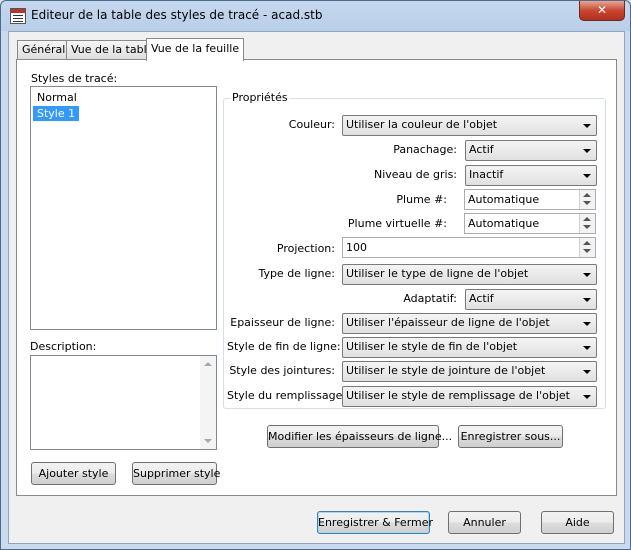  I want to click on screening-label: Projection:, so click(305, 248).